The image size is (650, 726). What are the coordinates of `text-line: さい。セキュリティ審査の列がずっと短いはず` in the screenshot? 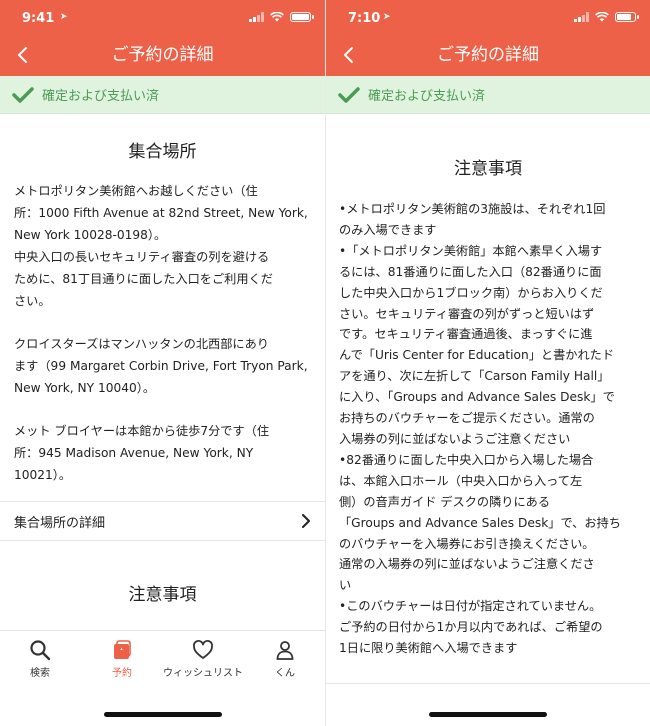 It's located at (467, 313).